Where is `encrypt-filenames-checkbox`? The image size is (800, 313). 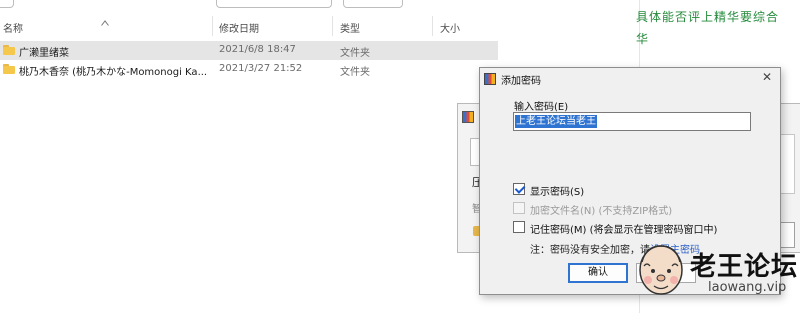 encrypt-filenames-checkbox is located at coordinates (519, 208).